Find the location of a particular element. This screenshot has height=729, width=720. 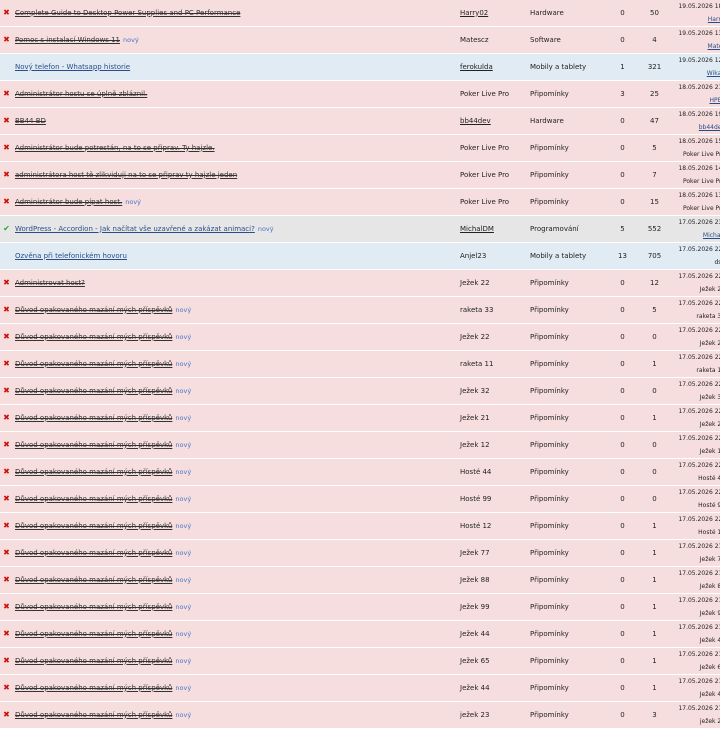

views-count: 0 is located at coordinates (654, 444).